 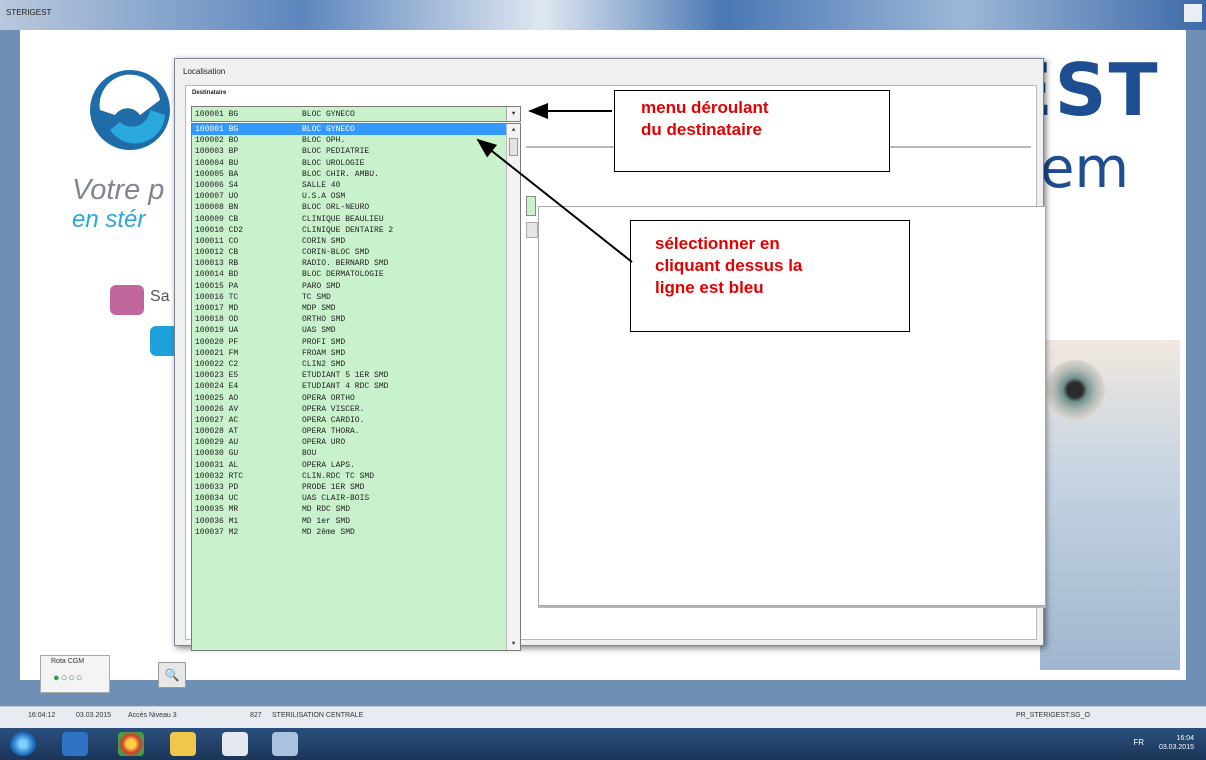 What do you see at coordinates (75, 744) in the screenshot?
I see `ie-icon` at bounding box center [75, 744].